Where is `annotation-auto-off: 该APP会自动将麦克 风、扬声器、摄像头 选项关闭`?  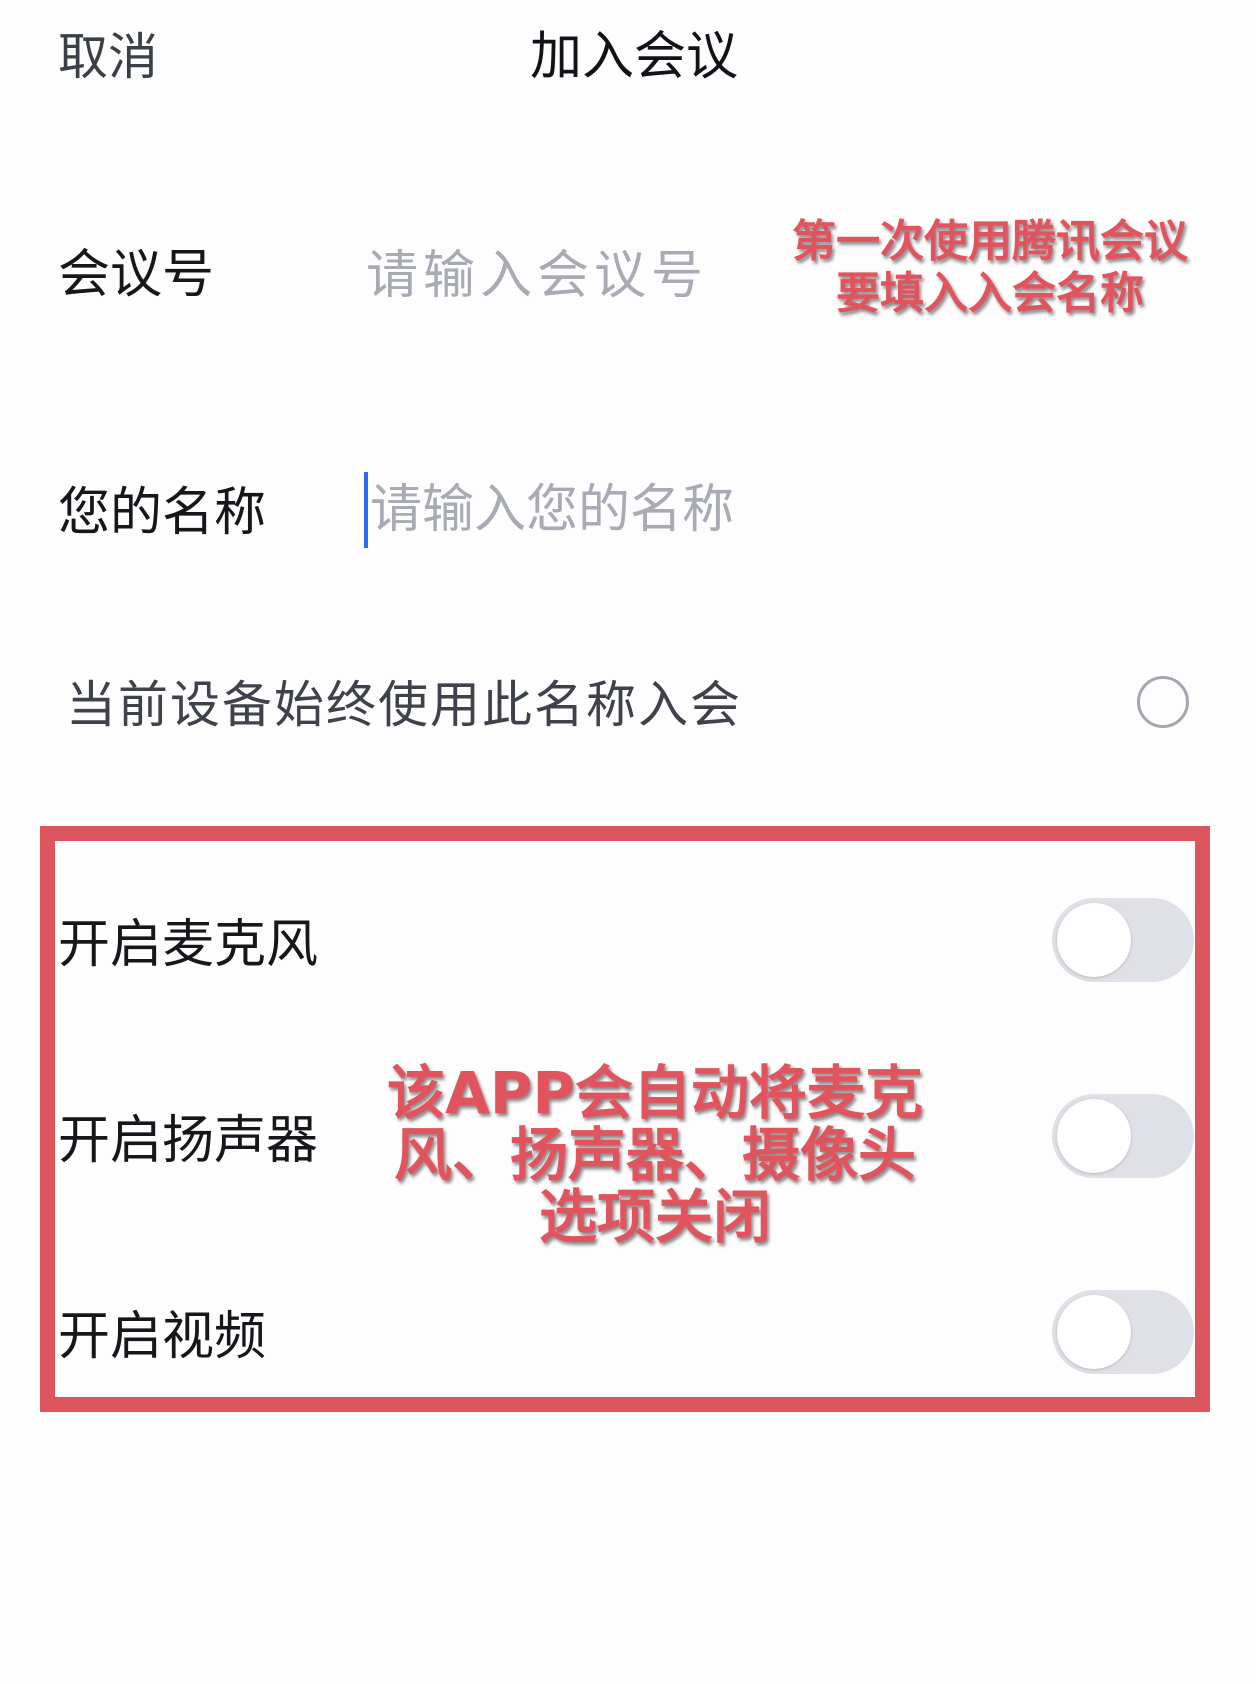 annotation-auto-off: 该APP会自动将麦克 风、扬声器、摄像头 选项关闭 is located at coordinates (655, 1155).